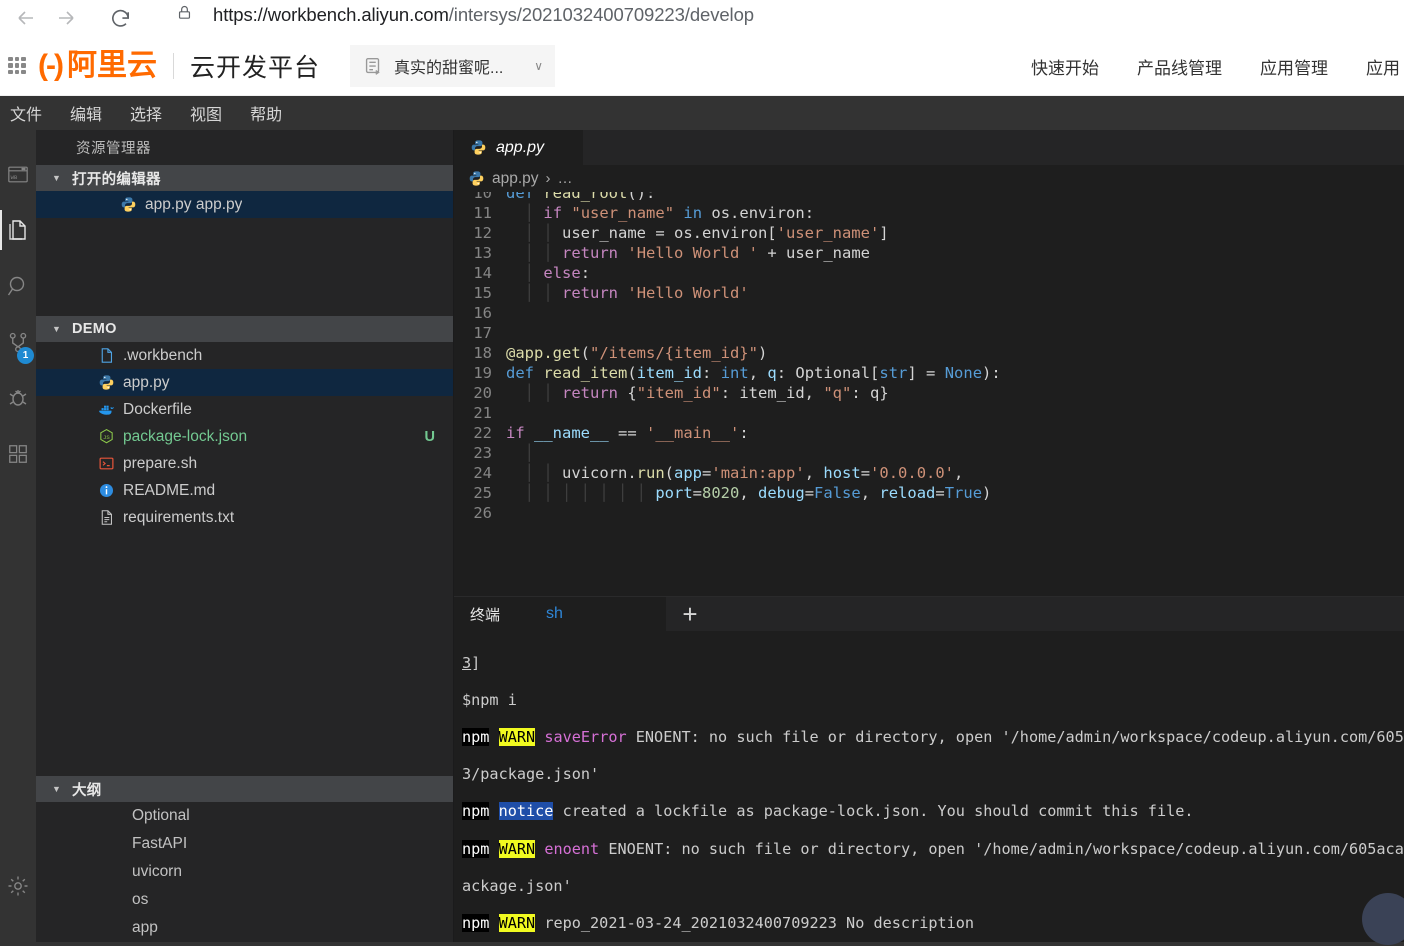  I want to click on outline-item-os: os, so click(244, 900).